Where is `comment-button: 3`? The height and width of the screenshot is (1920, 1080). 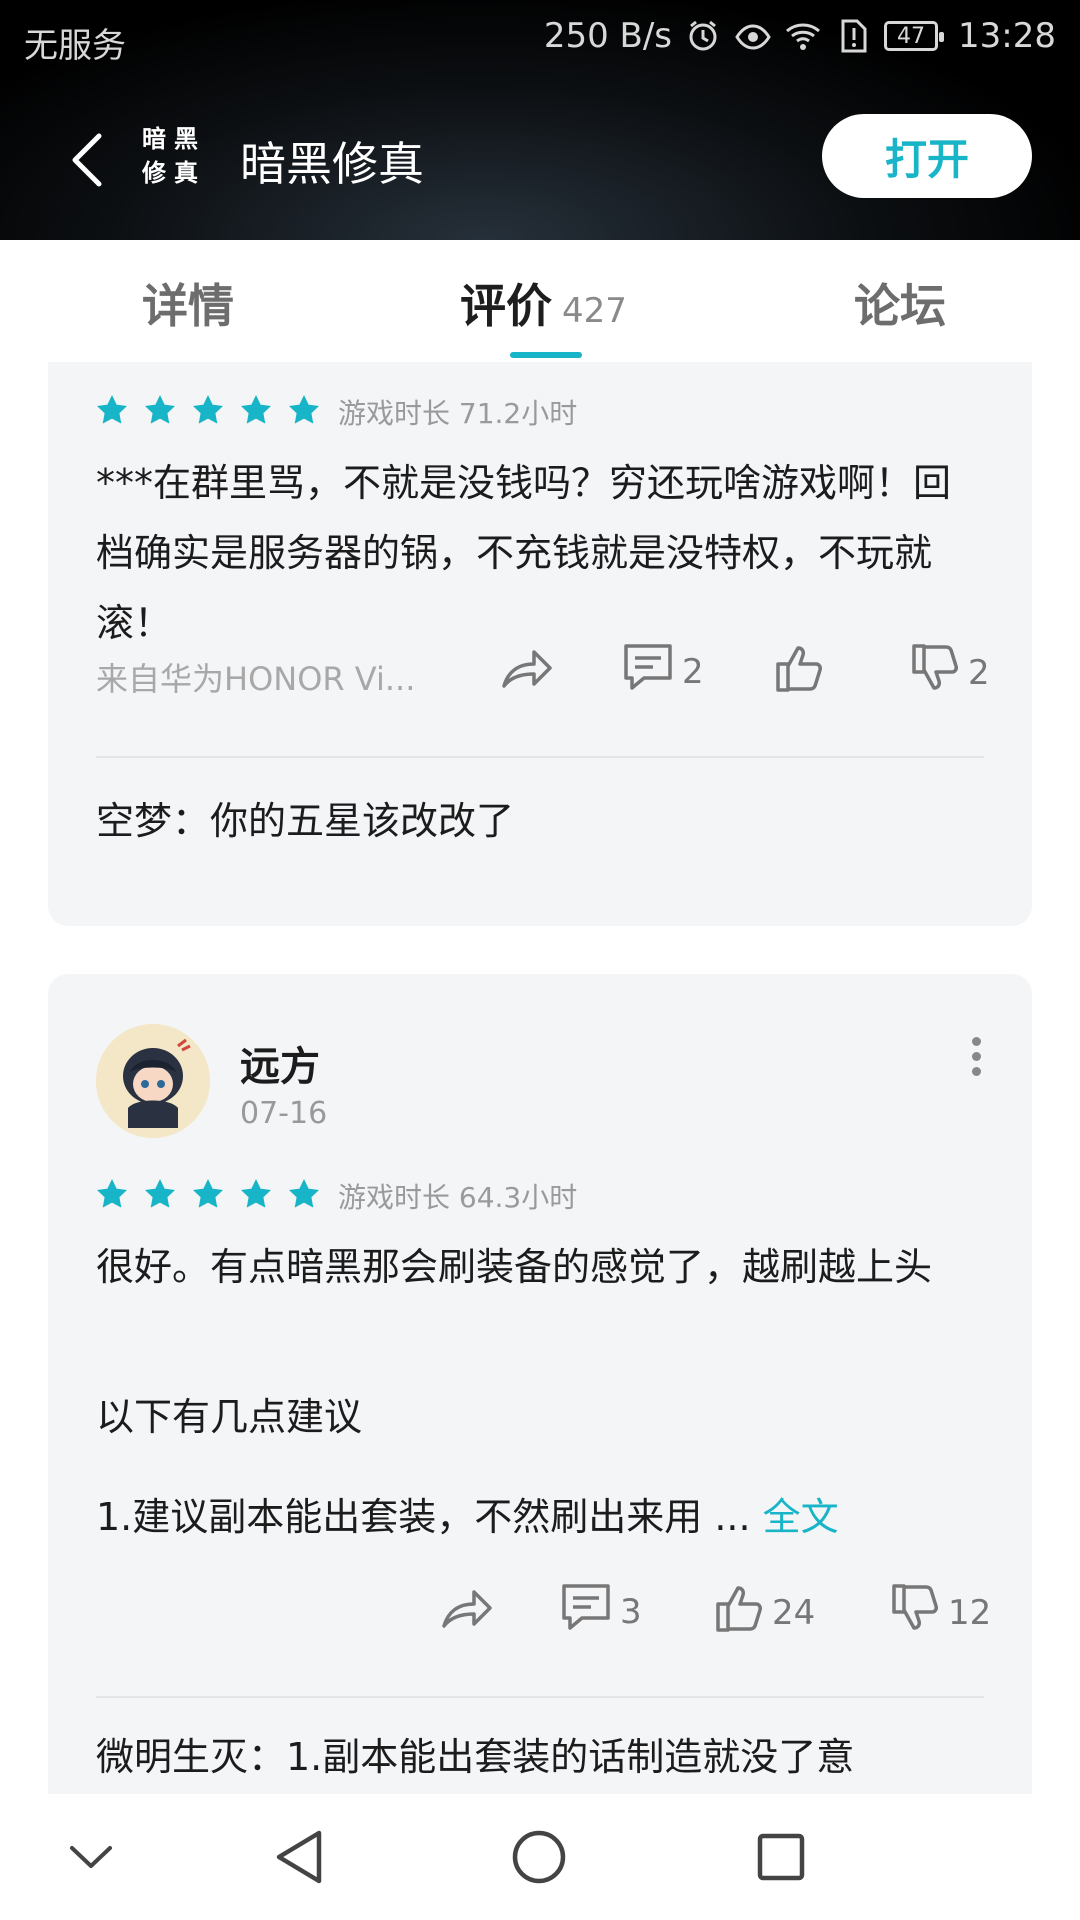 comment-button: 3 is located at coordinates (601, 1611).